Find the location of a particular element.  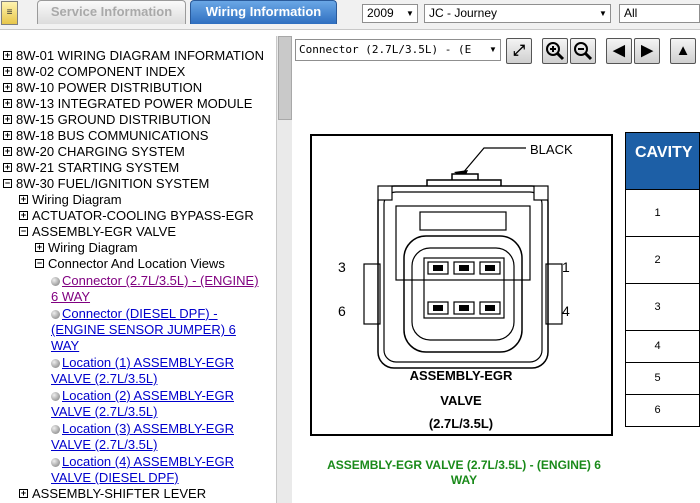

app-icon: ≡ is located at coordinates (9, 13).